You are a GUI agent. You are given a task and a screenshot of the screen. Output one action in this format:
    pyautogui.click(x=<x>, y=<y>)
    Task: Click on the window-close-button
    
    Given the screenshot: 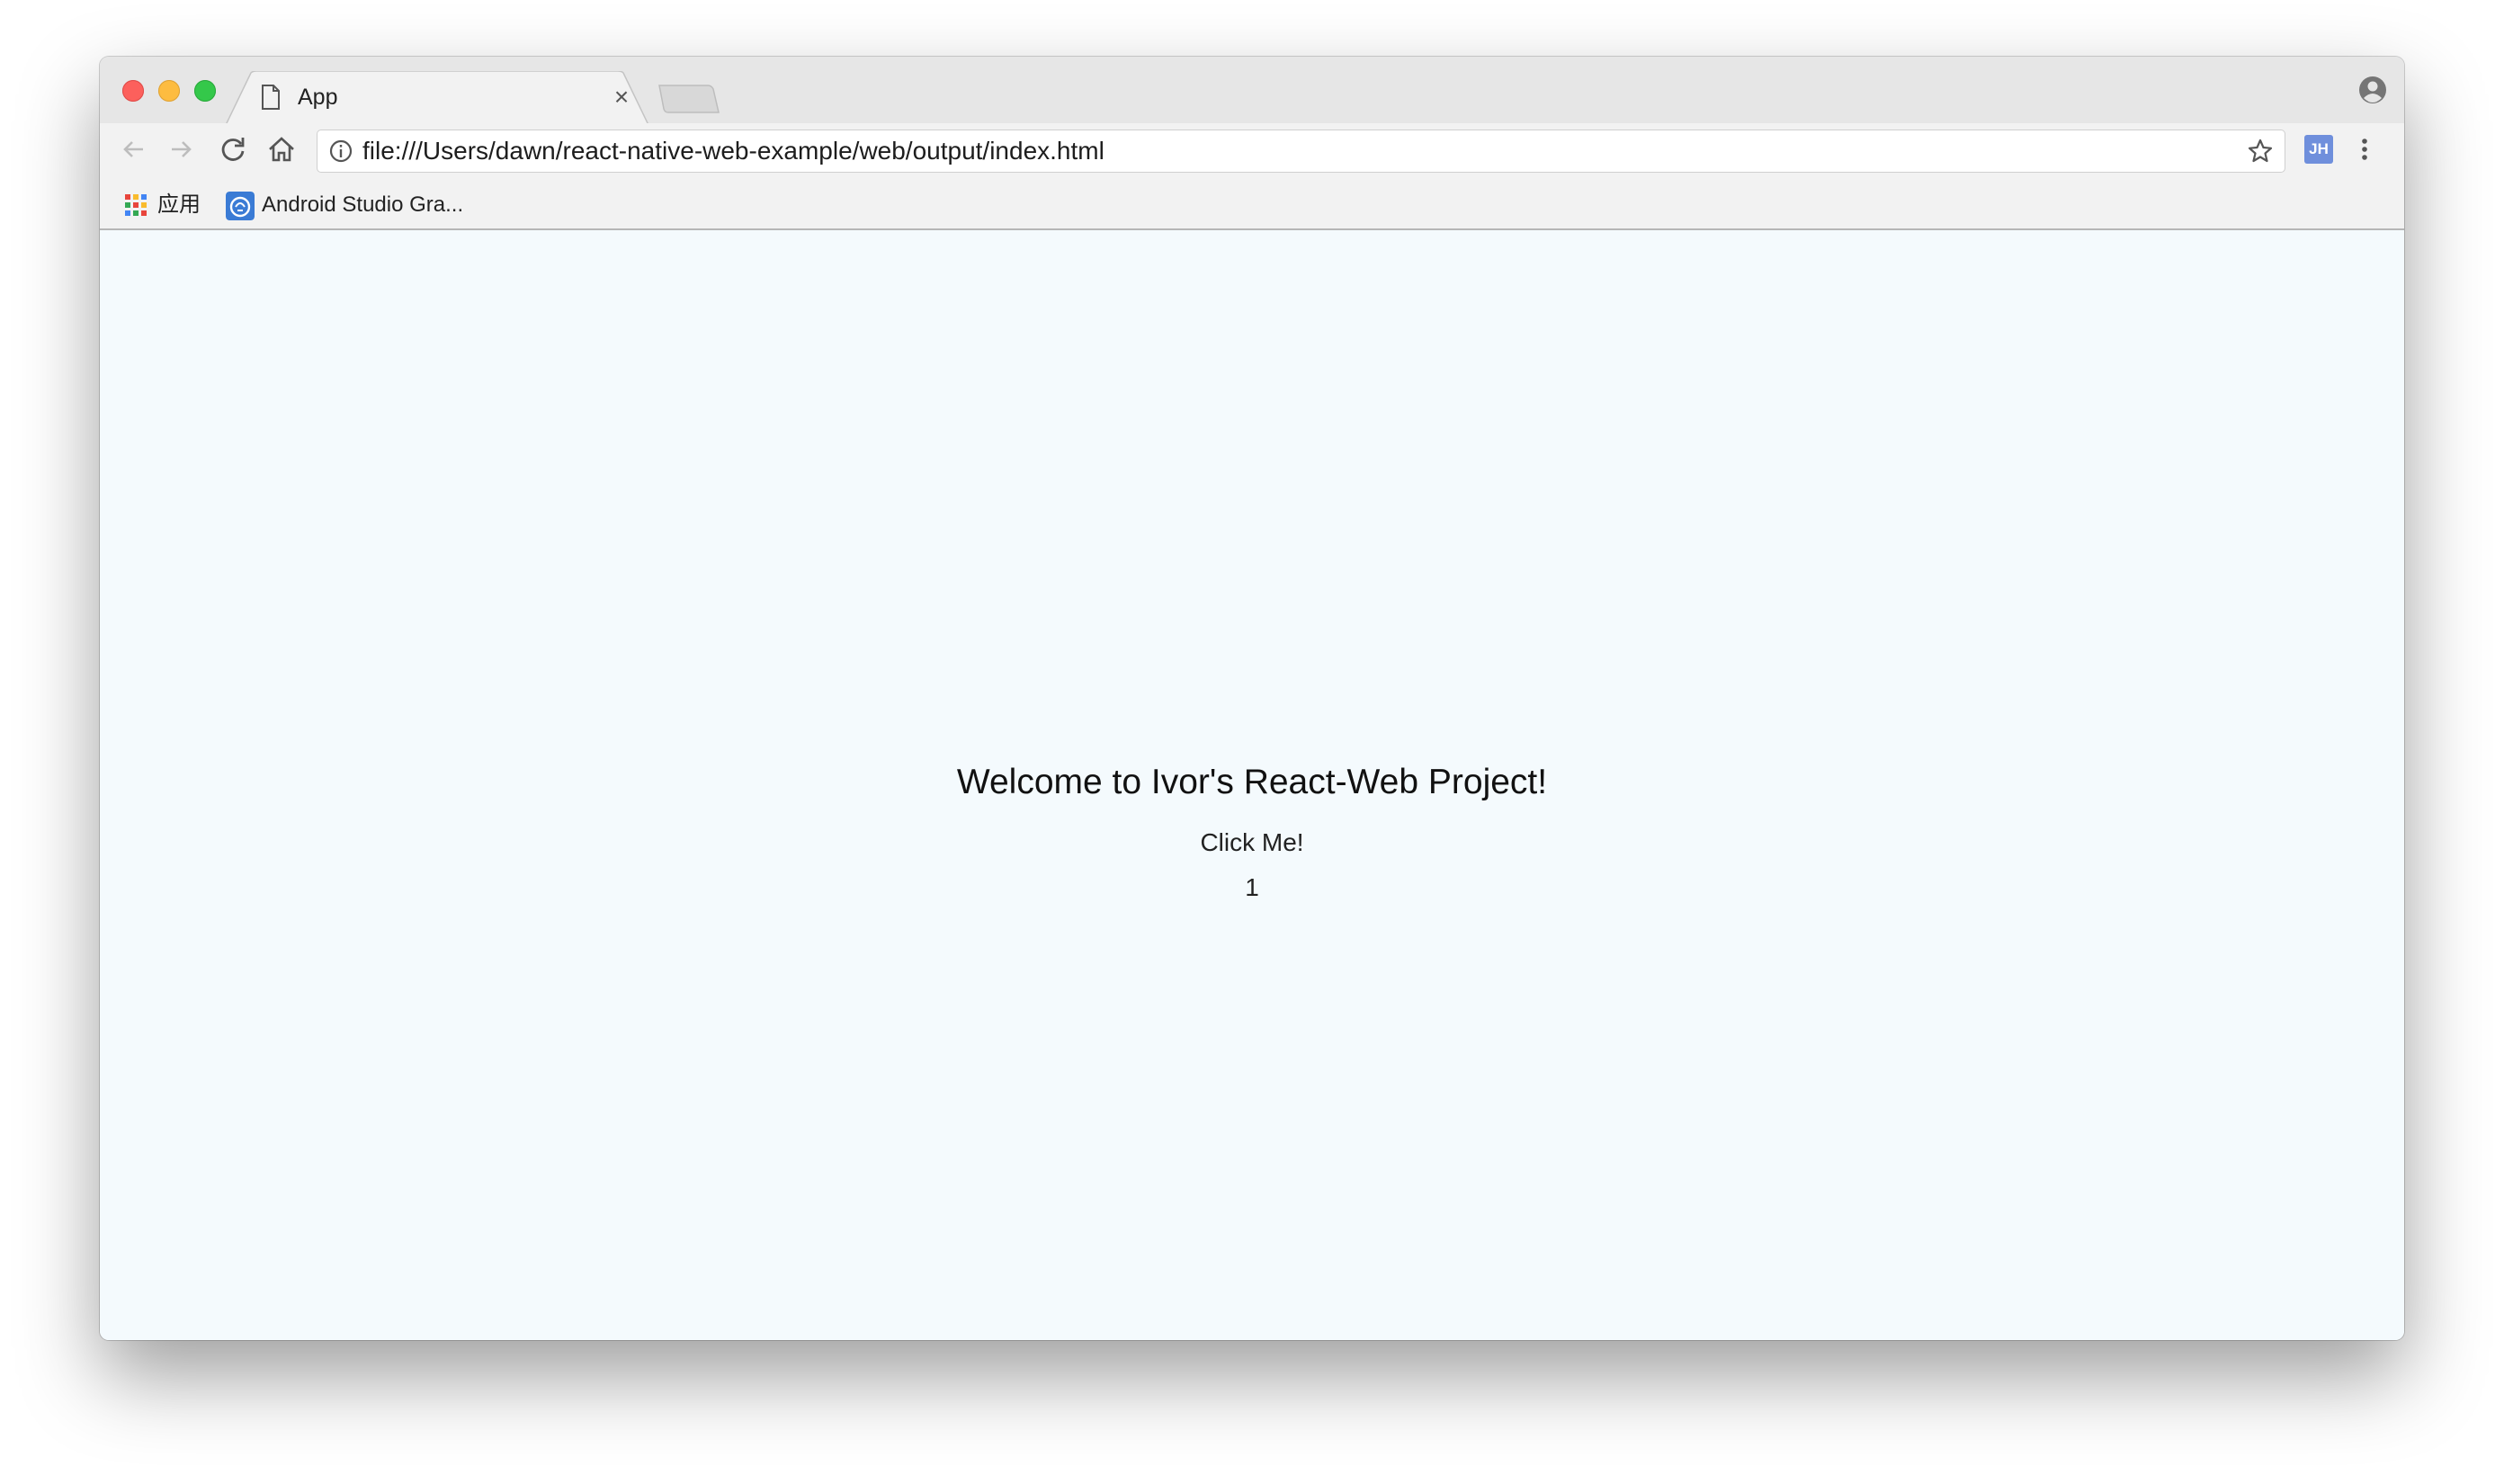 What is the action you would take?
    pyautogui.click(x=133, y=91)
    